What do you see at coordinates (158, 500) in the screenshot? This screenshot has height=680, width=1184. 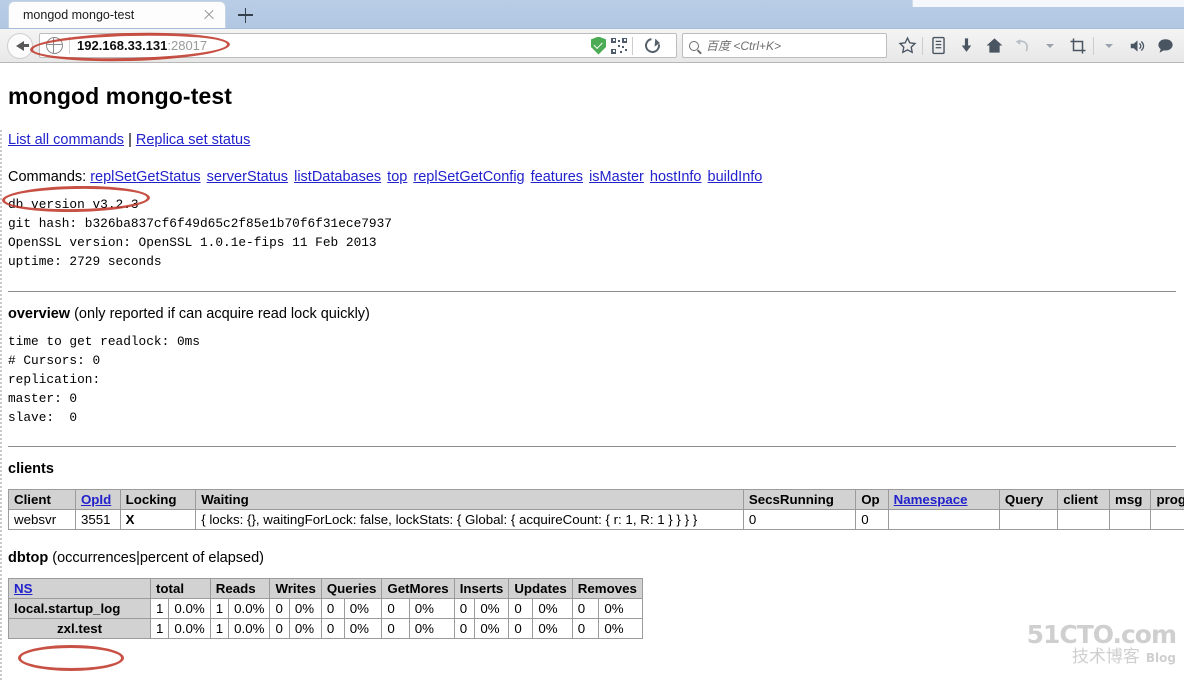 I see `clients-col-locking: Locking` at bounding box center [158, 500].